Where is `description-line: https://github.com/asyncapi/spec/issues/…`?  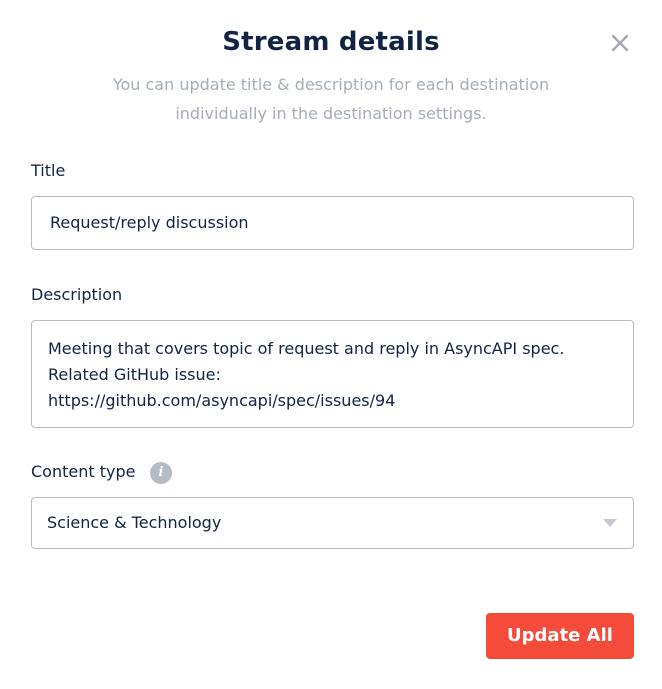 description-line: https://github.com/asyncapi/spec/issues/… is located at coordinates (222, 400).